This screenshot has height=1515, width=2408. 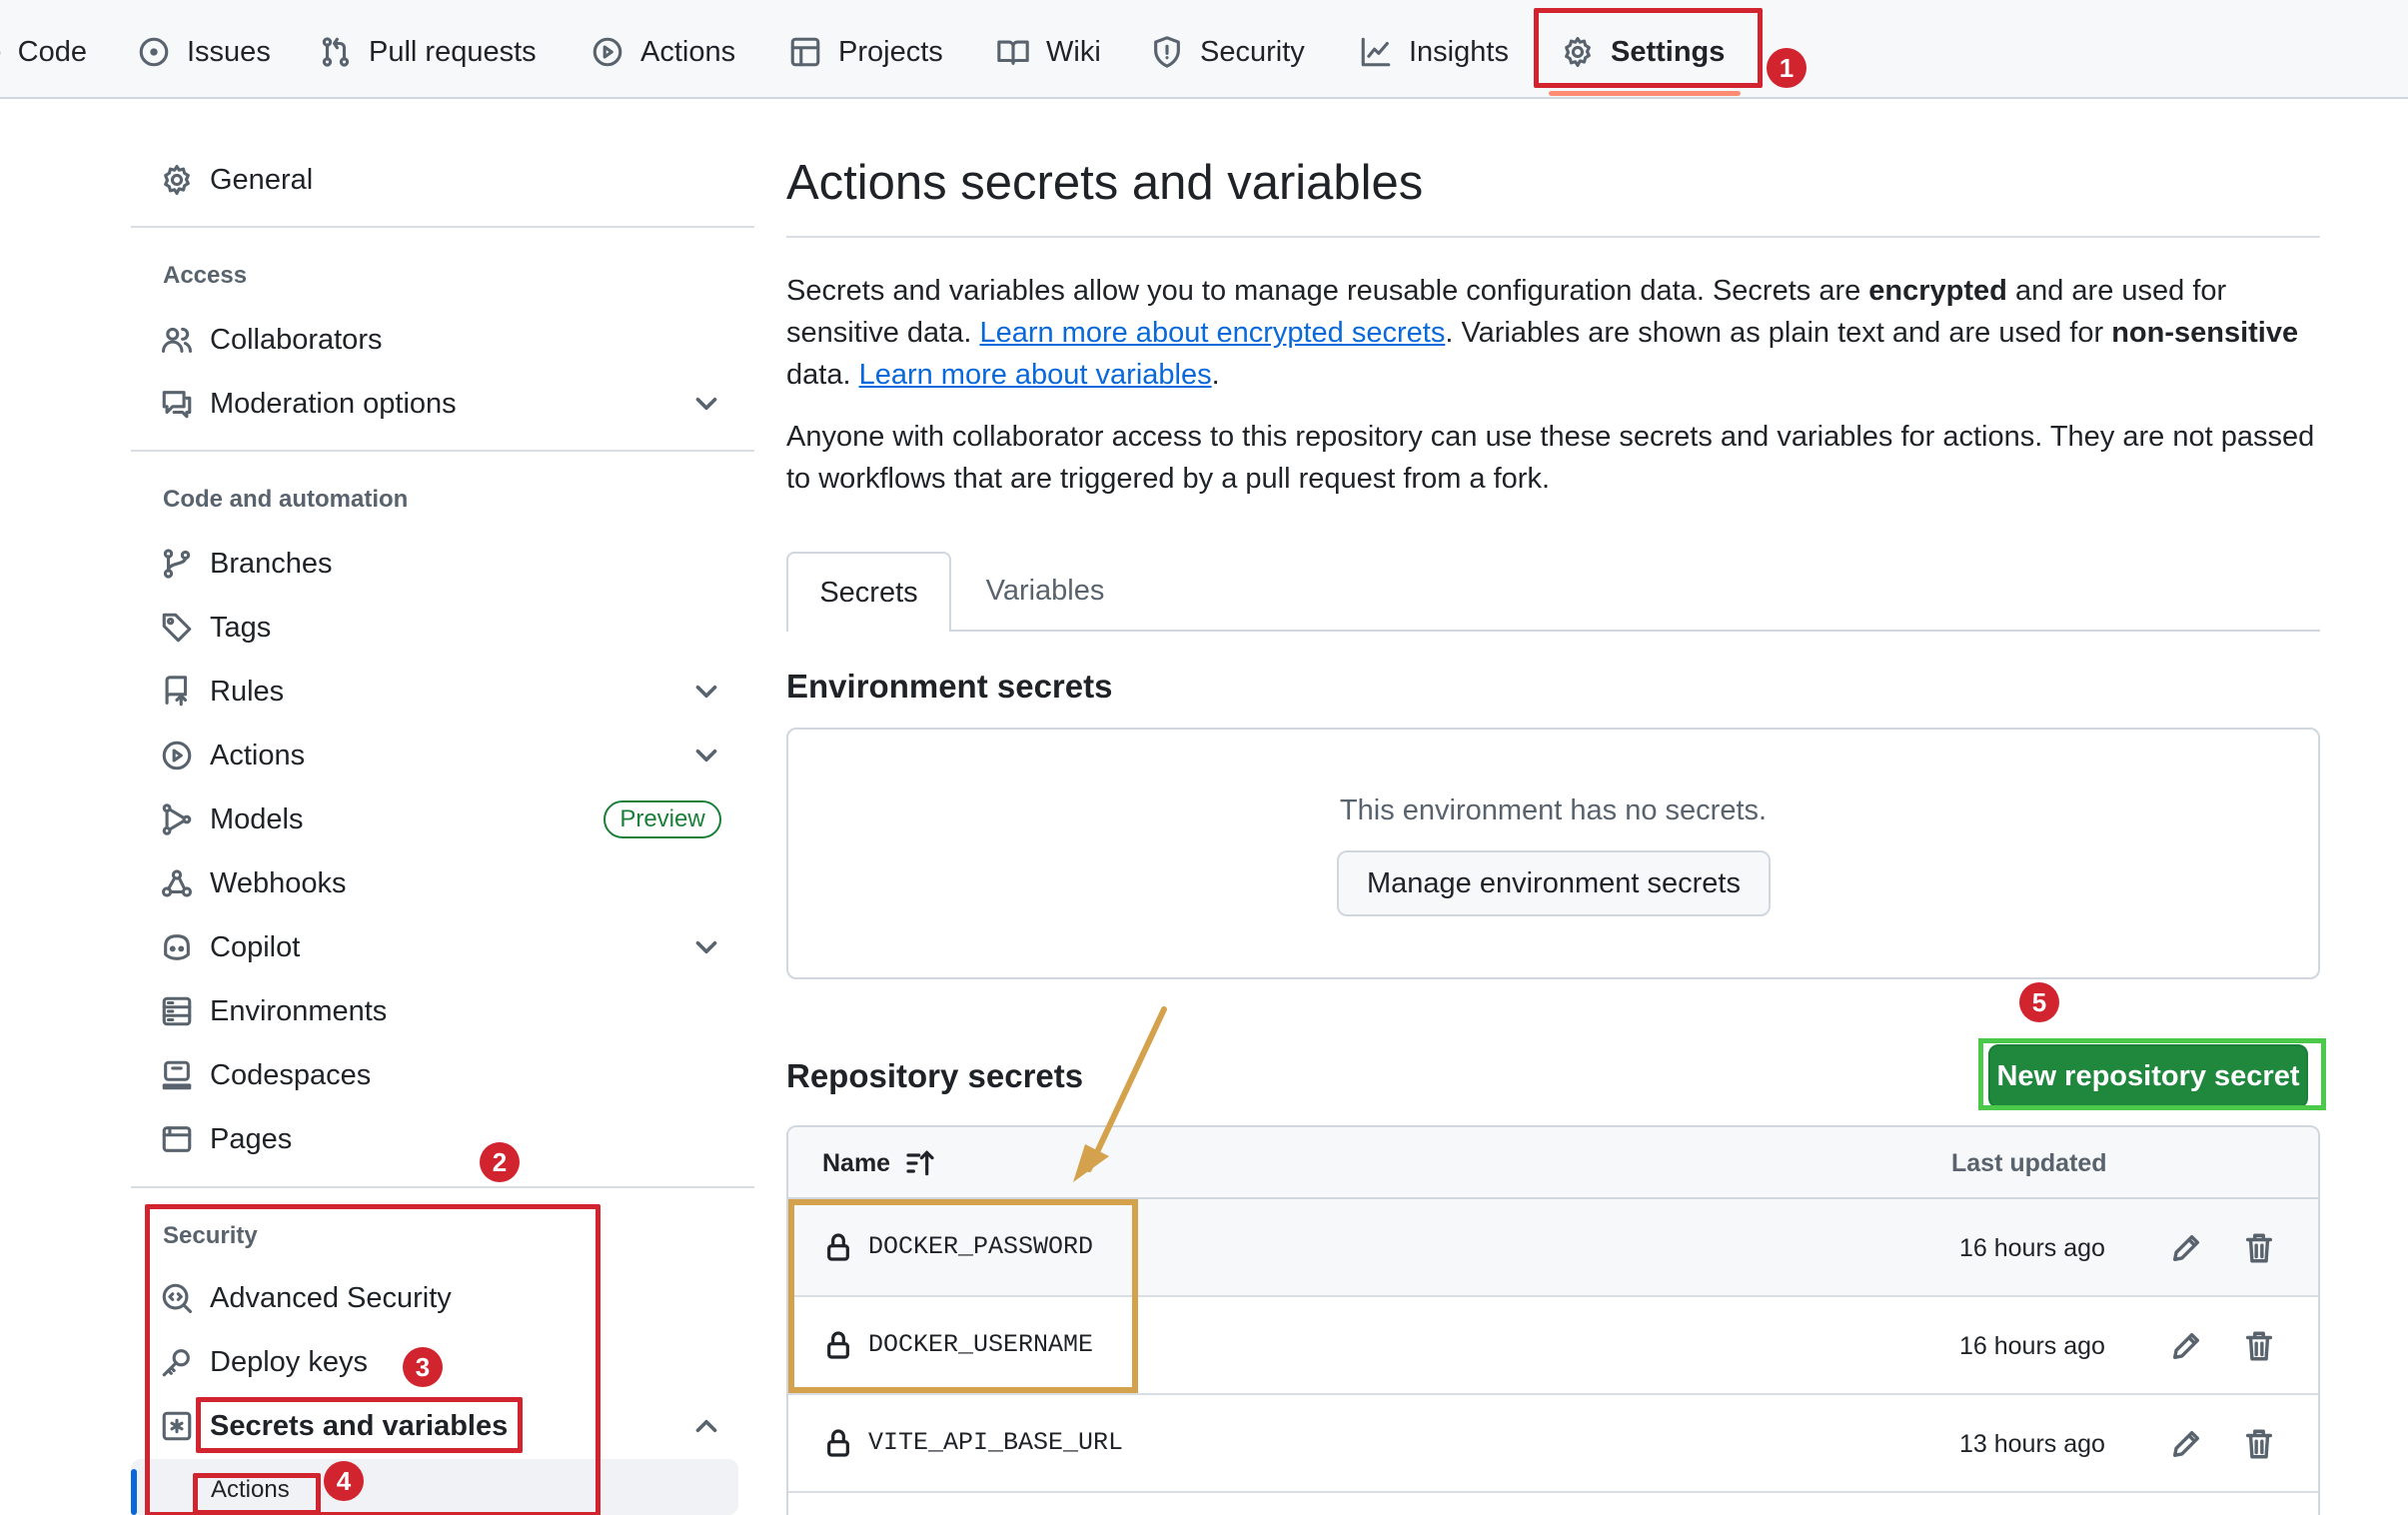 What do you see at coordinates (306, 1298) in the screenshot?
I see `sidebar-item-advanced-security: Advanced Security` at bounding box center [306, 1298].